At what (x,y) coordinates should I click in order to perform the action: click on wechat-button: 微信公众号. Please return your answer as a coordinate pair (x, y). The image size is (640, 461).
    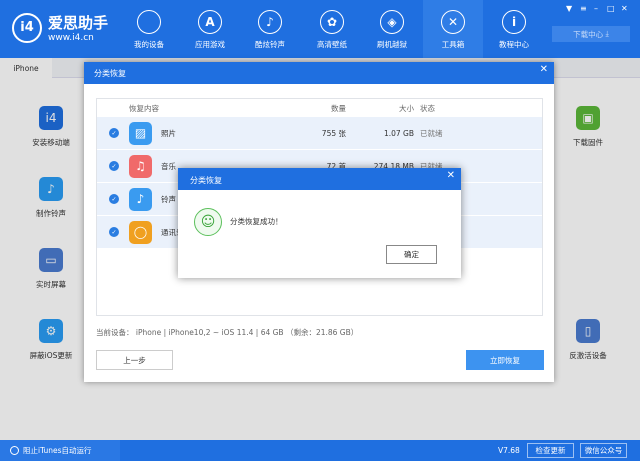
    Looking at the image, I should click on (603, 450).